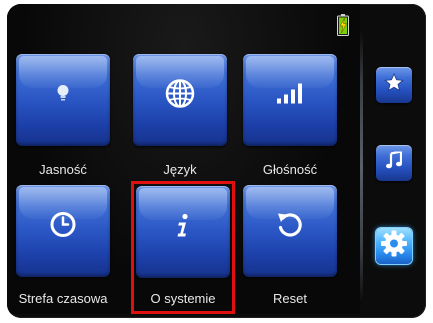 The height and width of the screenshot is (323, 433). What do you see at coordinates (290, 298) in the screenshot?
I see `tile-label-reset: Reset` at bounding box center [290, 298].